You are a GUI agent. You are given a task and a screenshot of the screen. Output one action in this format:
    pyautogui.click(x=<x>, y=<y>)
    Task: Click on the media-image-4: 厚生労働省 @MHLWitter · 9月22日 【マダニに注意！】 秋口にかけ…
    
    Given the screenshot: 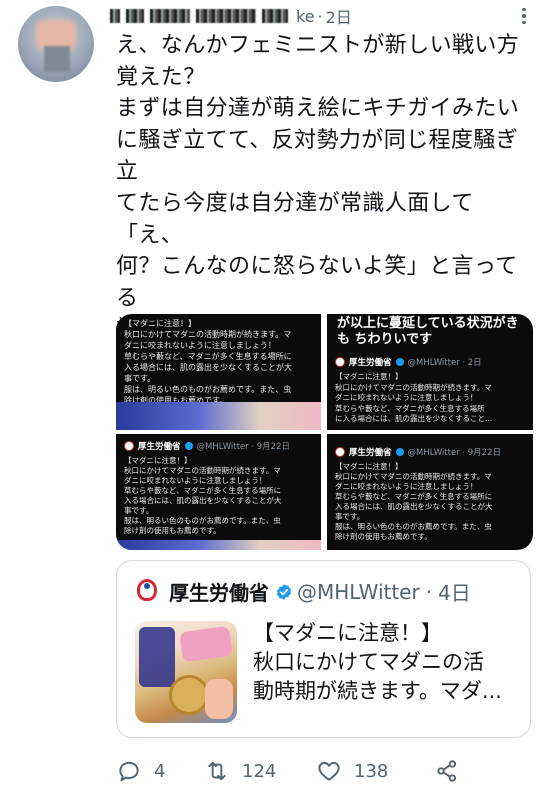 What is the action you would take?
    pyautogui.click(x=430, y=492)
    